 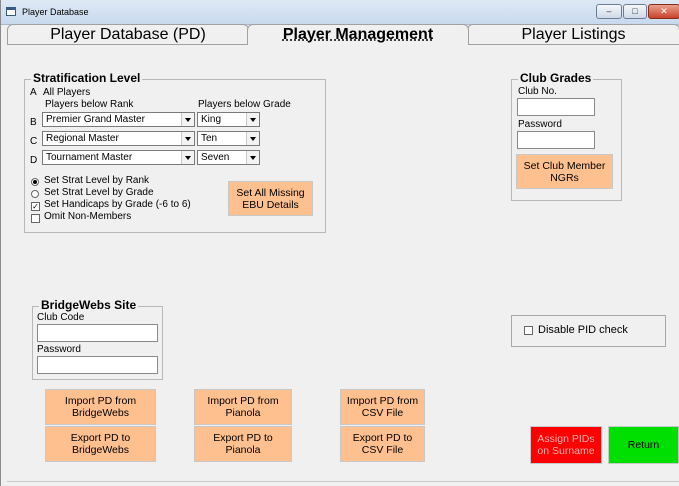 I want to click on panel-bottom-border, so click(x=343, y=481).